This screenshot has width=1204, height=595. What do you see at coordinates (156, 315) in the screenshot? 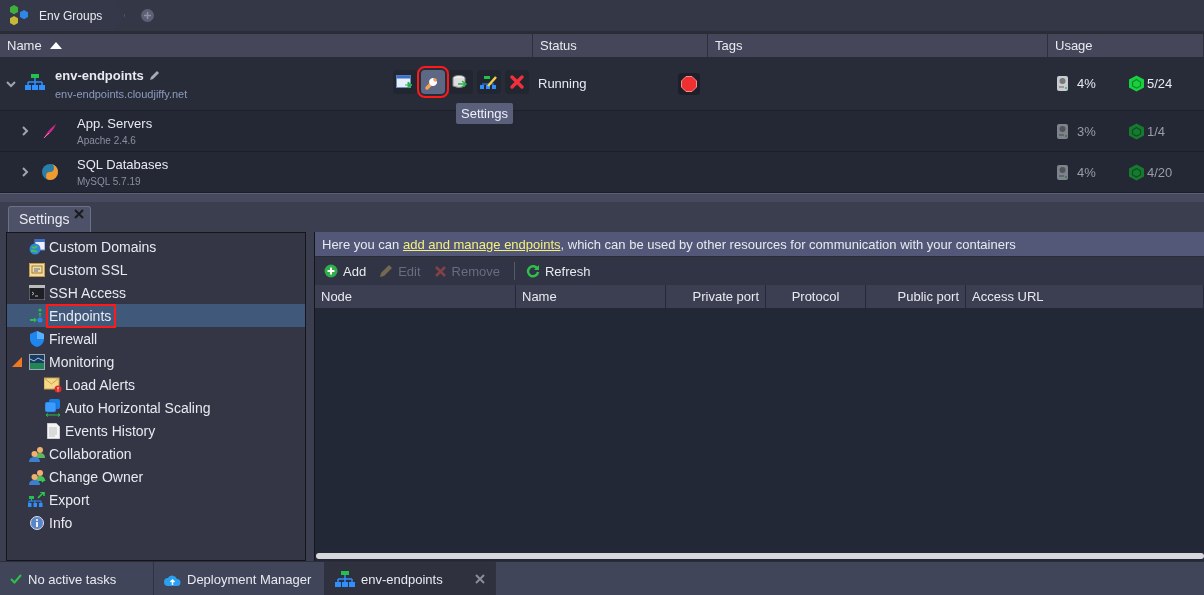
I see `menu-item: Endpoints` at bounding box center [156, 315].